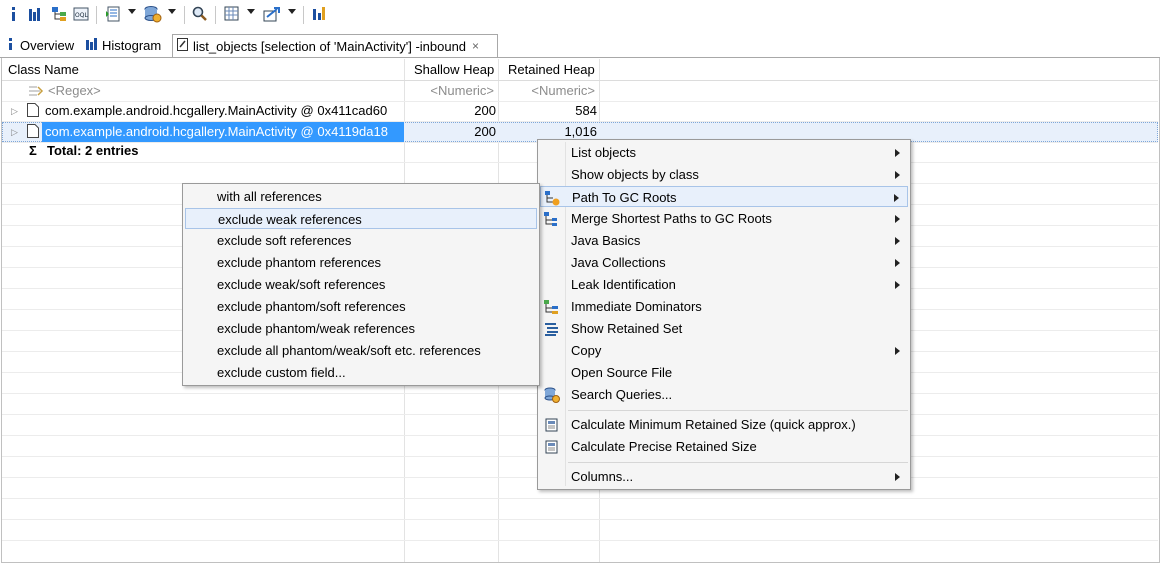  What do you see at coordinates (183, 46) in the screenshot?
I see `list-objects-icon` at bounding box center [183, 46].